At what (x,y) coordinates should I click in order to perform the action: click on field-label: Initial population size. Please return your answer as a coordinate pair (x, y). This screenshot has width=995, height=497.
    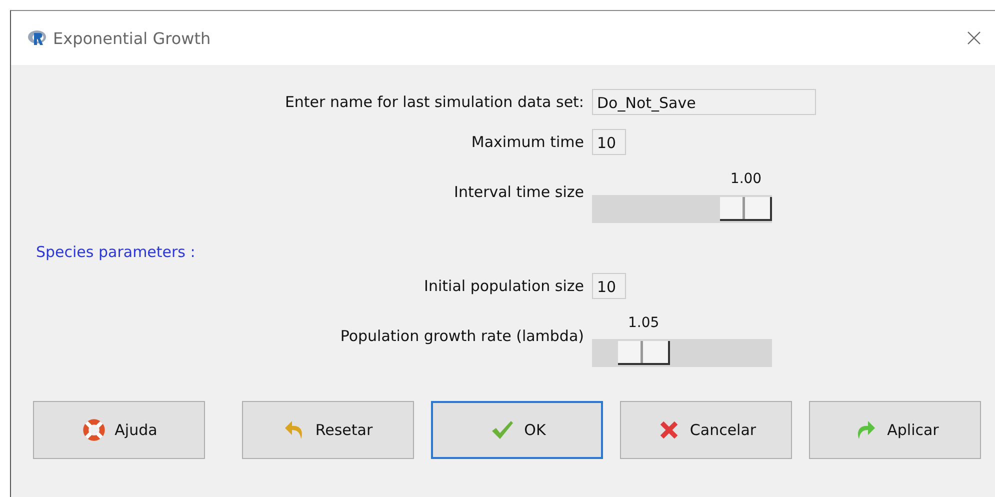
    Looking at the image, I should click on (504, 286).